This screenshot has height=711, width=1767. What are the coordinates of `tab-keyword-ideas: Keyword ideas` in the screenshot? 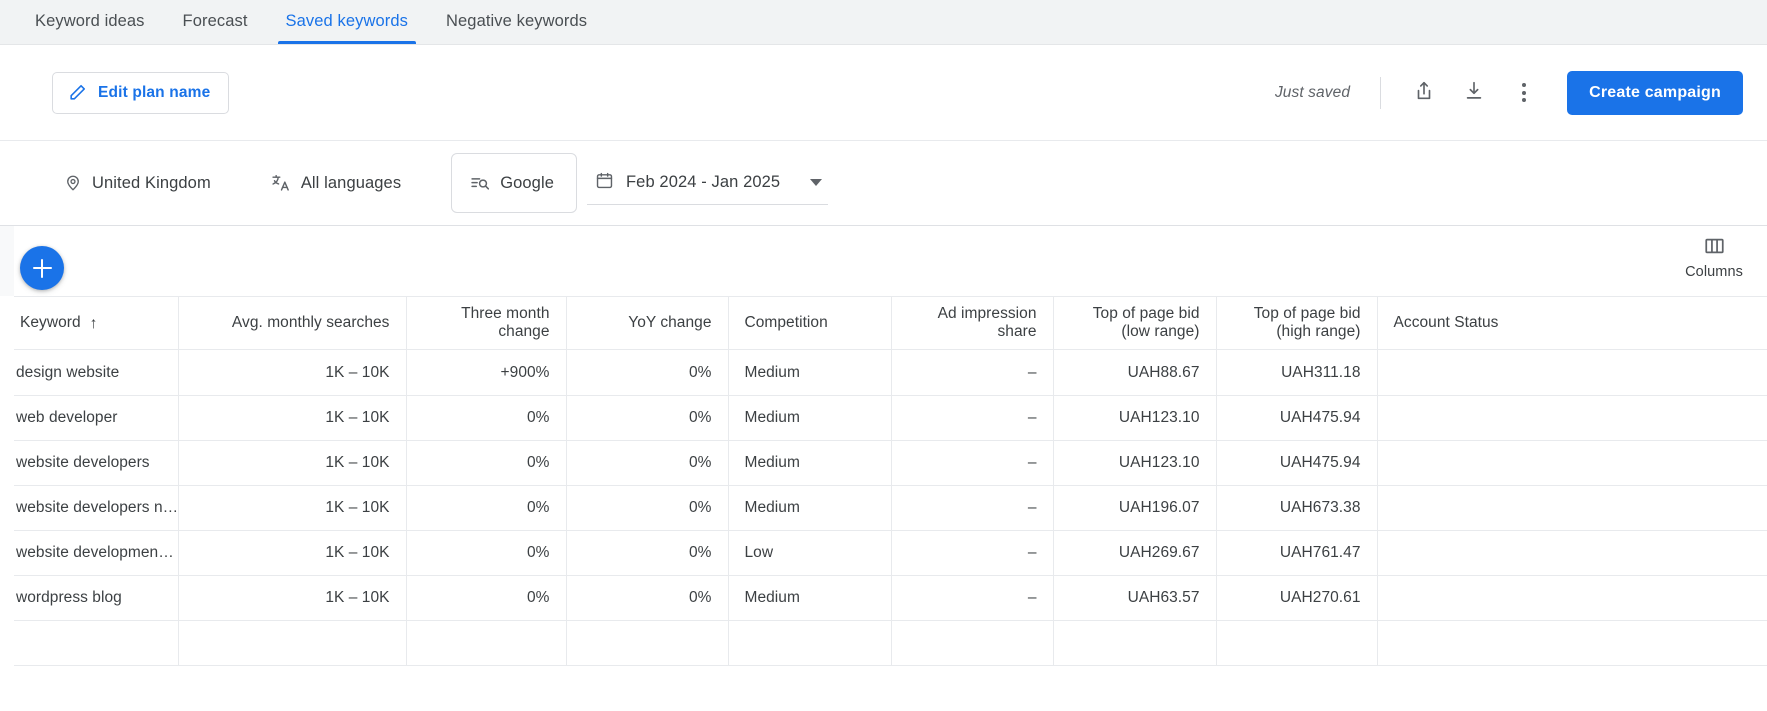 It's located at (90, 22).